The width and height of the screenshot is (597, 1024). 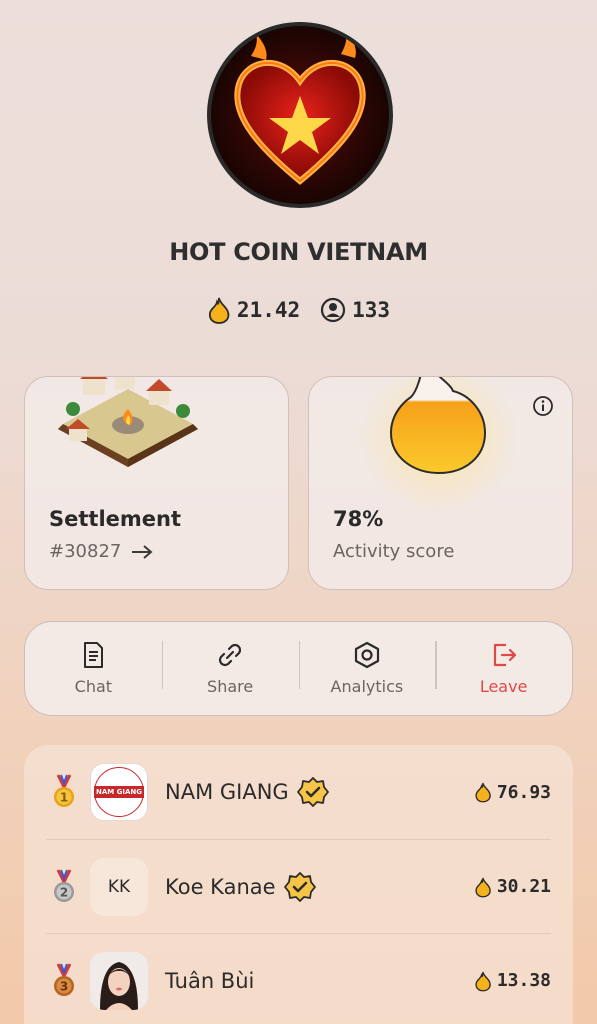 I want to click on community-avatar, so click(x=300, y=115).